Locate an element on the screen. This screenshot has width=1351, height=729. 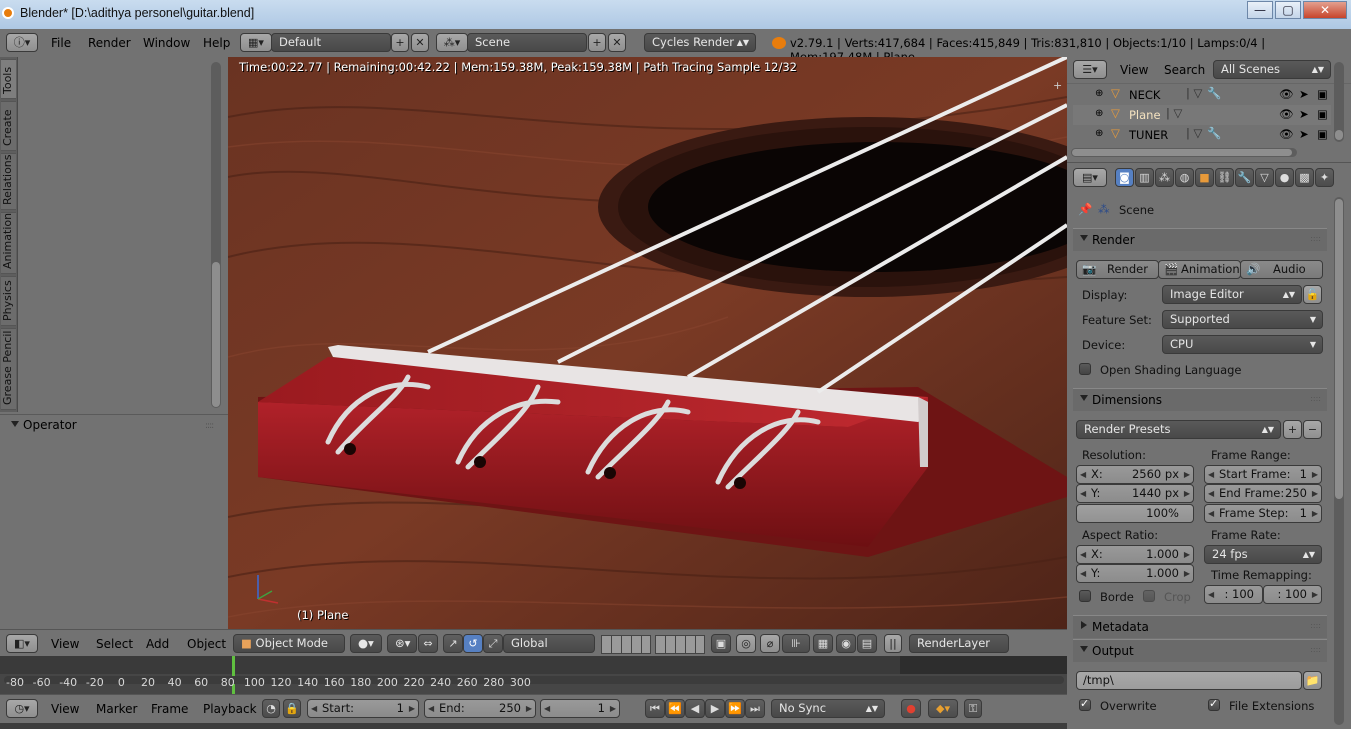
aspect-y-field: ◀ Y: 1.000 ▶ is located at coordinates (1135, 573).